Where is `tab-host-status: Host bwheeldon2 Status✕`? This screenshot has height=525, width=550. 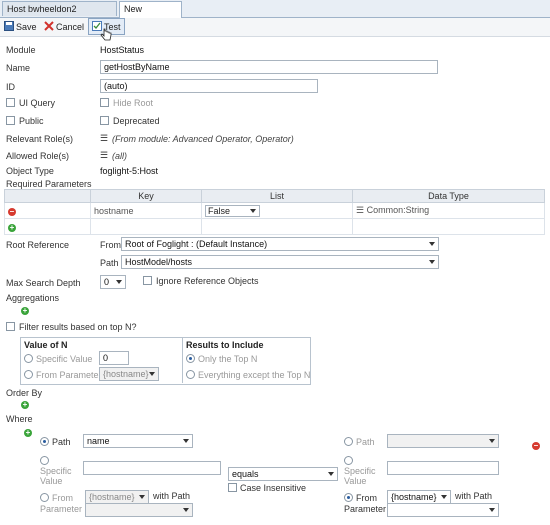
tab-host-status: Host bwheeldon2 Status✕ is located at coordinates (59, 15).